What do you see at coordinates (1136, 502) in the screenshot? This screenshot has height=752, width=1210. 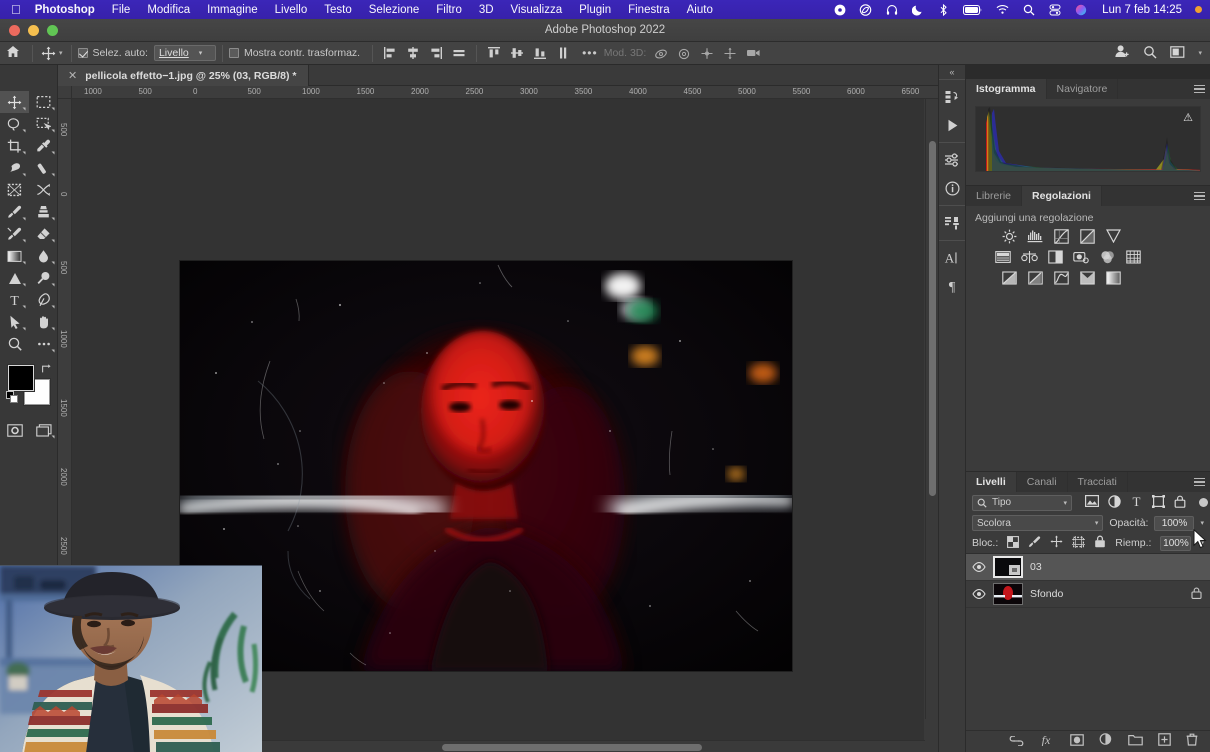 I see `filter-type-icon: T` at bounding box center [1136, 502].